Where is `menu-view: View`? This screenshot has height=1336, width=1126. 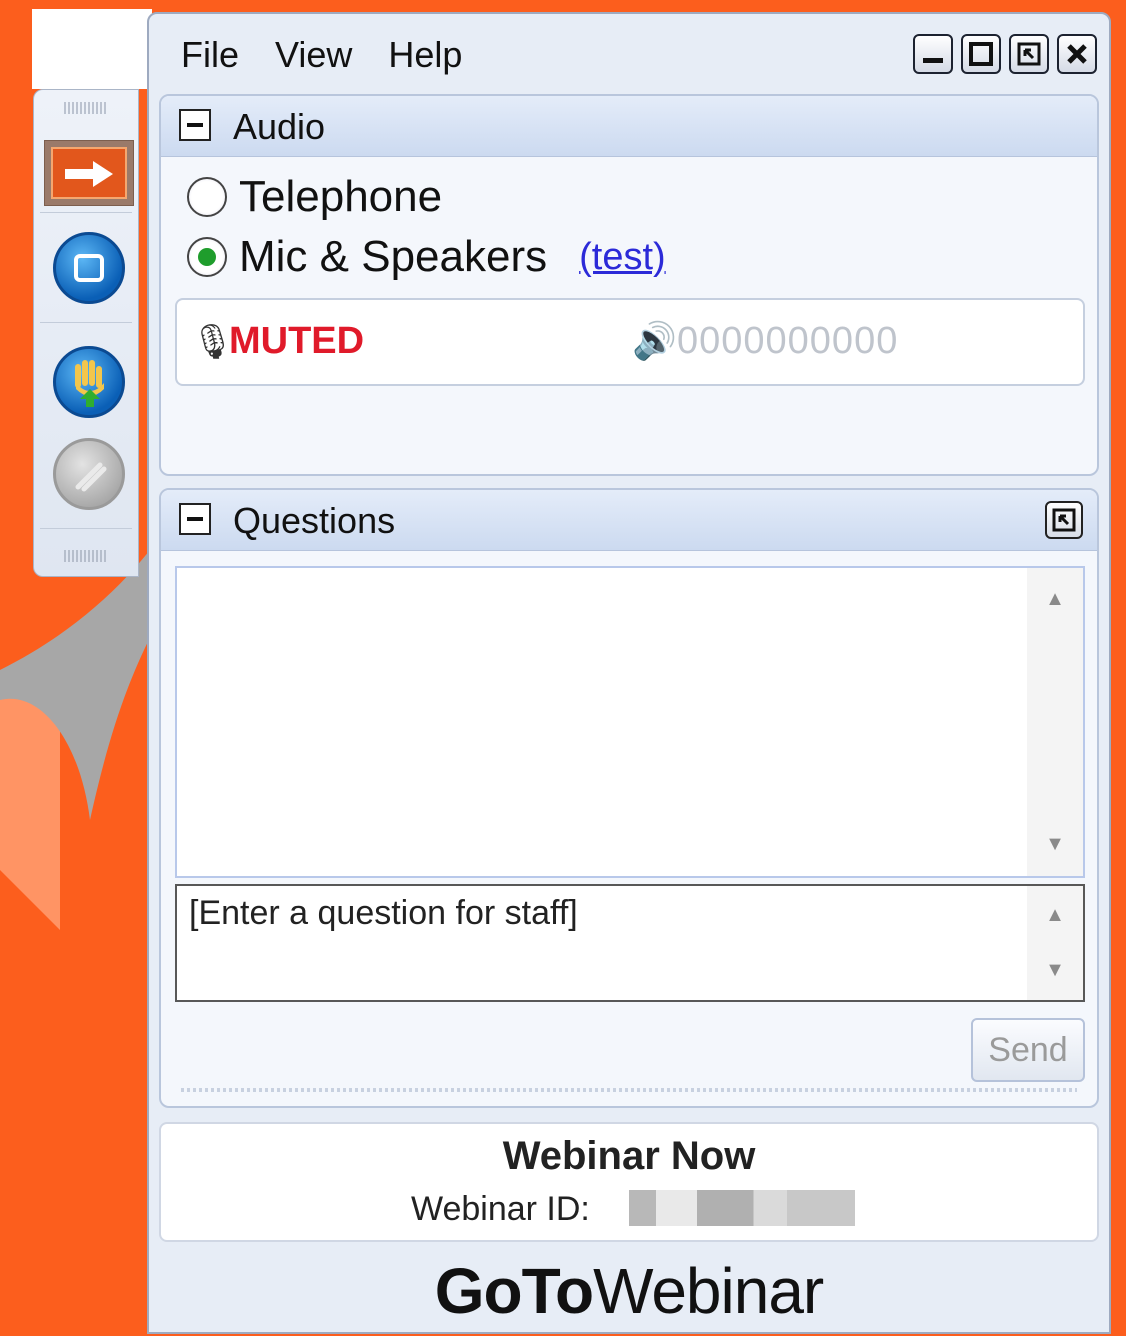
menu-view: View is located at coordinates (313, 55).